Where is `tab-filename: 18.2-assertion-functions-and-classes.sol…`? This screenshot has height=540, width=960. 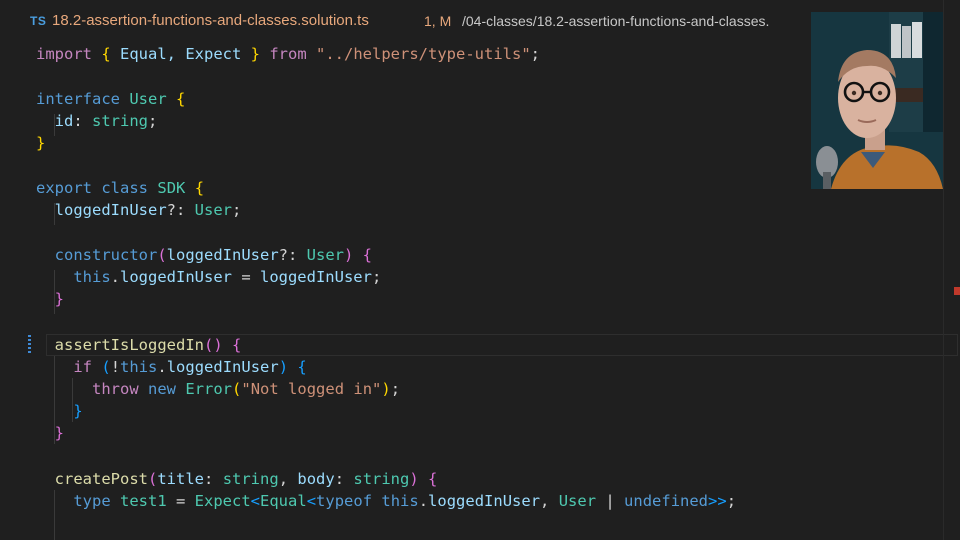
tab-filename: 18.2-assertion-functions-and-classes.sol… is located at coordinates (210, 20).